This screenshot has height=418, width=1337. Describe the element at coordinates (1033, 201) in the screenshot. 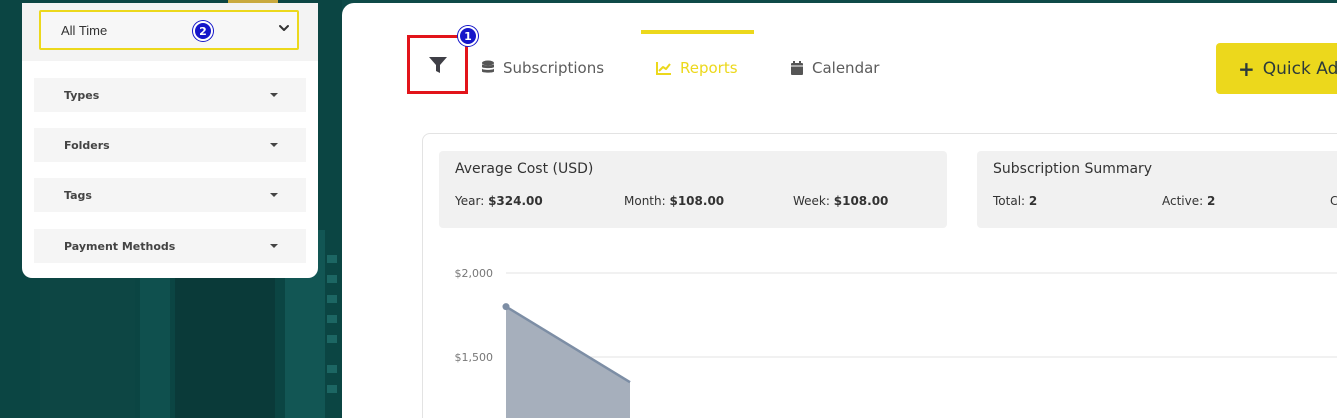

I see `stat-total-value: 2` at that location.